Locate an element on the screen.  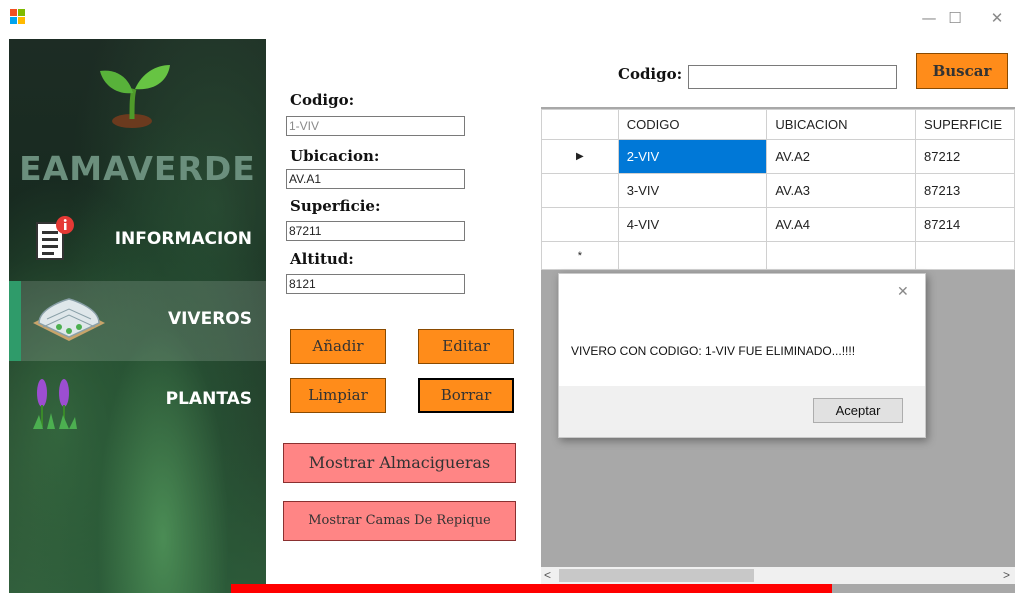
superficie-field: 87211 is located at coordinates (375, 231).